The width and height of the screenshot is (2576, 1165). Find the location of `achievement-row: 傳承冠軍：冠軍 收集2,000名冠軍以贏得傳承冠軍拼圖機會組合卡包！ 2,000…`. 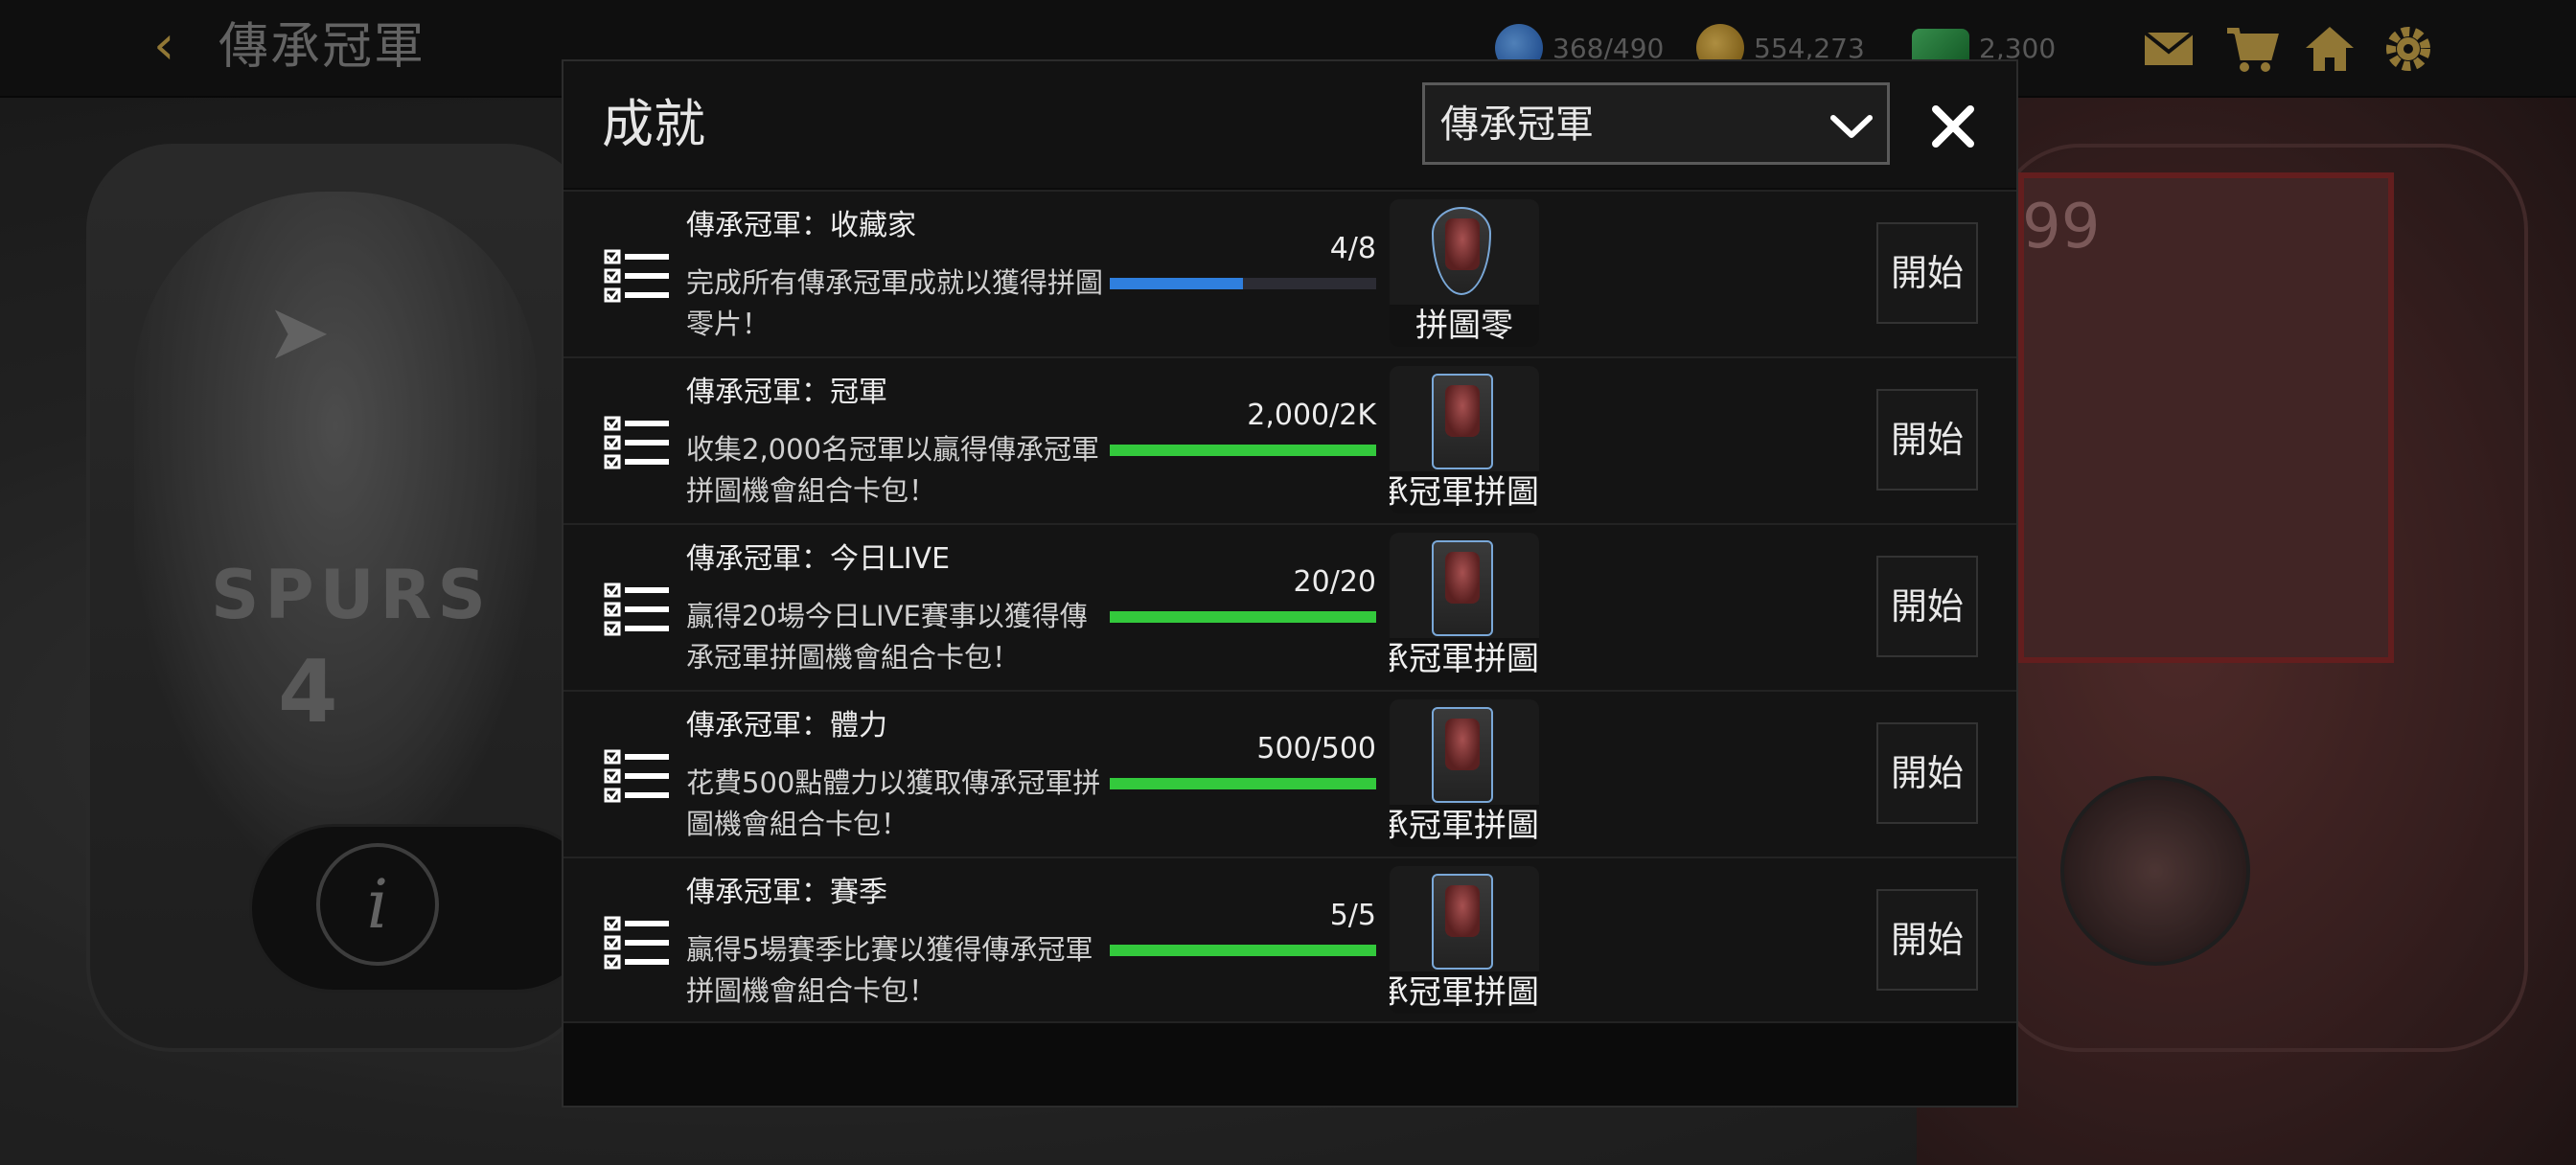

achievement-row: 傳承冠軍：冠軍 收集2,000名冠軍以贏得傳承冠軍拼圖機會組合卡包！ 2,000… is located at coordinates (1290, 439).